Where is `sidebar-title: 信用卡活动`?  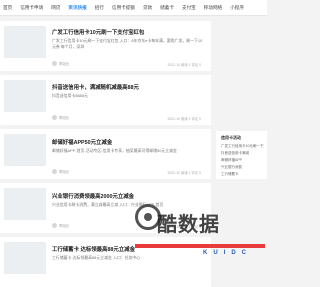
sidebar-title: 信用卡活动 is located at coordinates (231, 137).